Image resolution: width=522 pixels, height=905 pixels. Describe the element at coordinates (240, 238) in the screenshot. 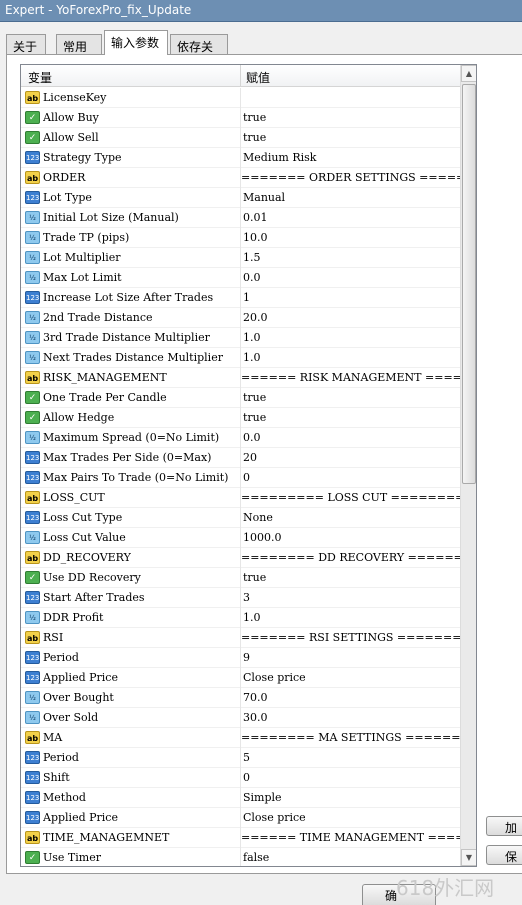

I see `table-row: ½ Trade TP (pips) 10.0` at that location.